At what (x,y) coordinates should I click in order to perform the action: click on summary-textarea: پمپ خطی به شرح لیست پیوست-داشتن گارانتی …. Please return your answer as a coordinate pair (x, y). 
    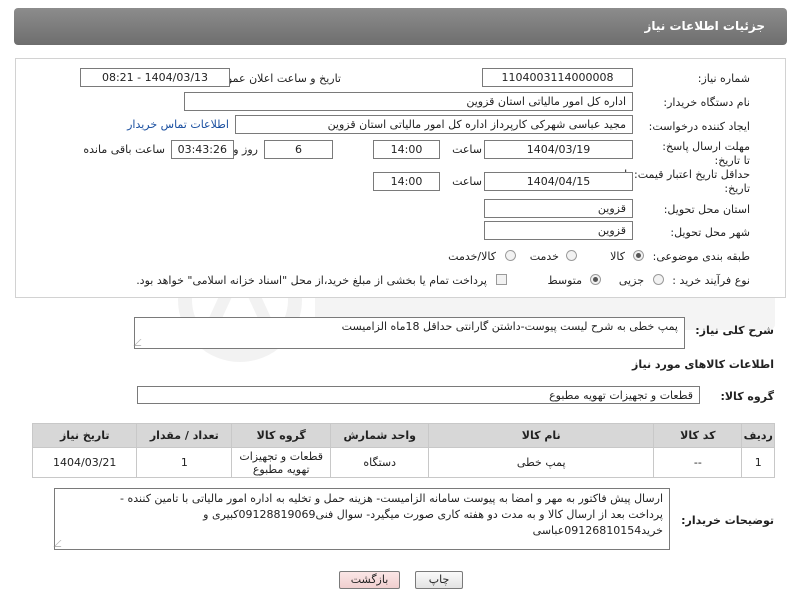
    Looking at the image, I should click on (409, 333).